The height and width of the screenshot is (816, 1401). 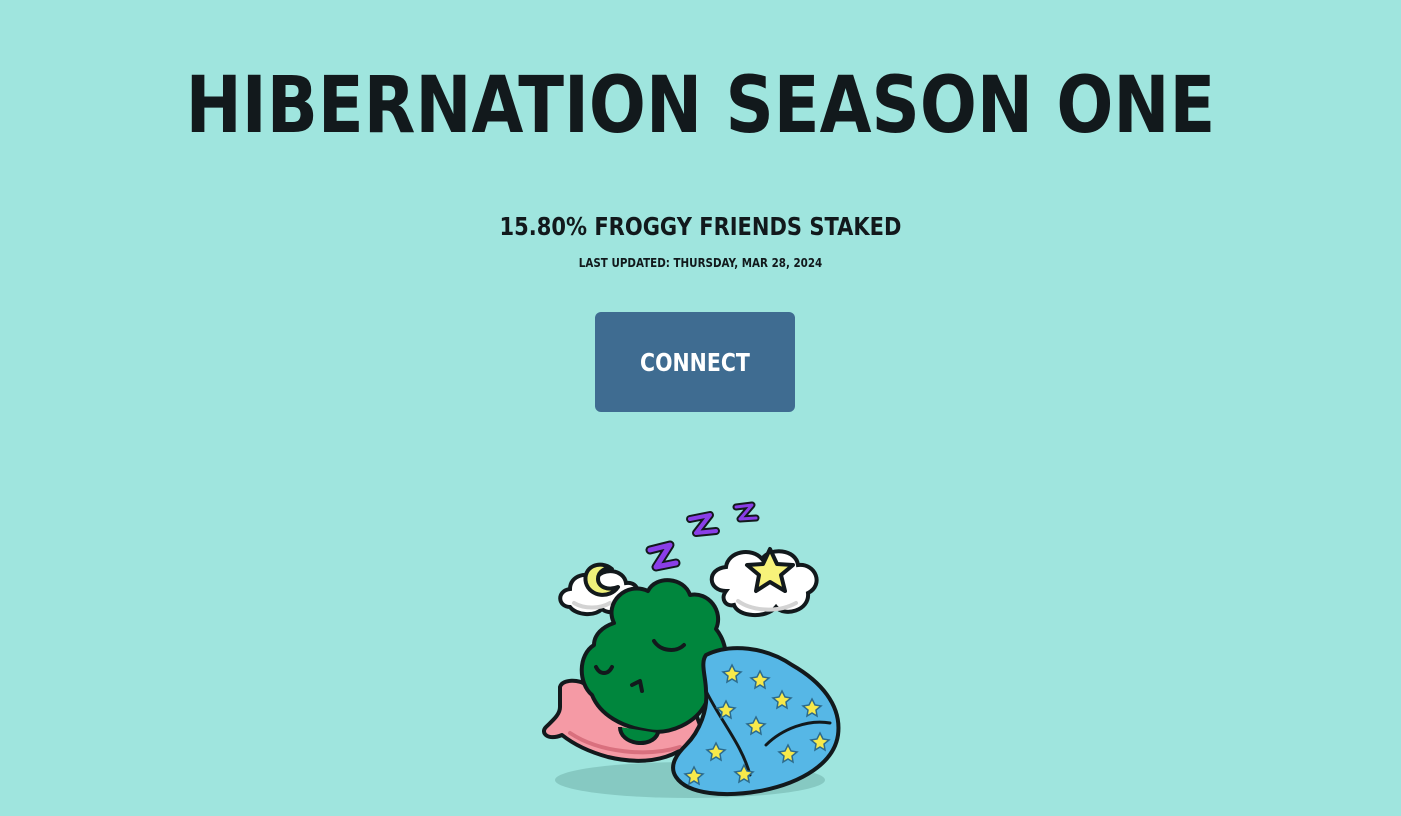 I want to click on connect-button-label: CONNECT, so click(x=695, y=362).